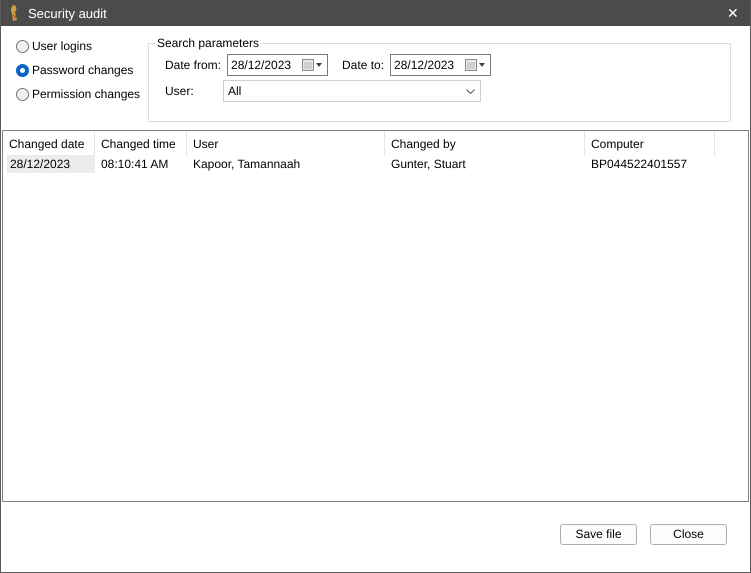 This screenshot has width=751, height=573. I want to click on column-header: Changed time, so click(141, 143).